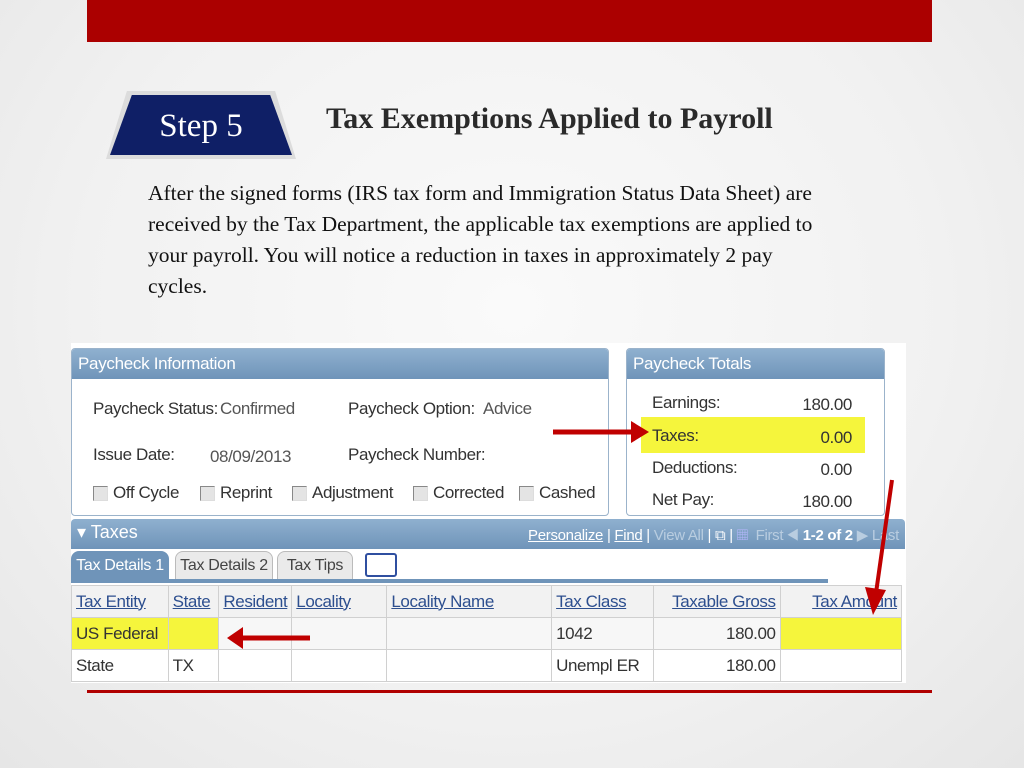 This screenshot has width=1024, height=768. What do you see at coordinates (567, 492) in the screenshot?
I see `checkbox-label: Cashed` at bounding box center [567, 492].